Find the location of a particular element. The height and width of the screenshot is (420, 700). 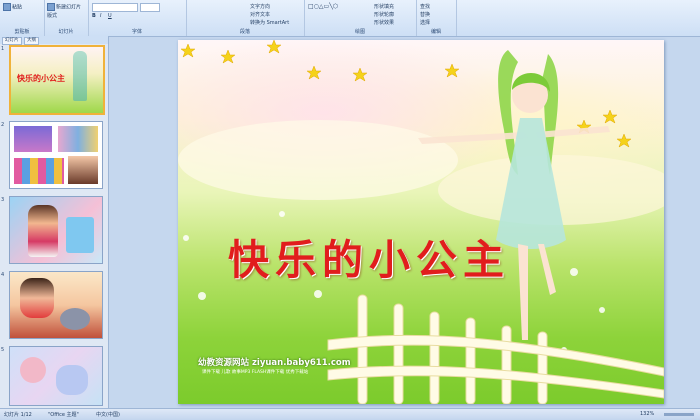

shape-effects-button: 形状效果 is located at coordinates (384, 22).